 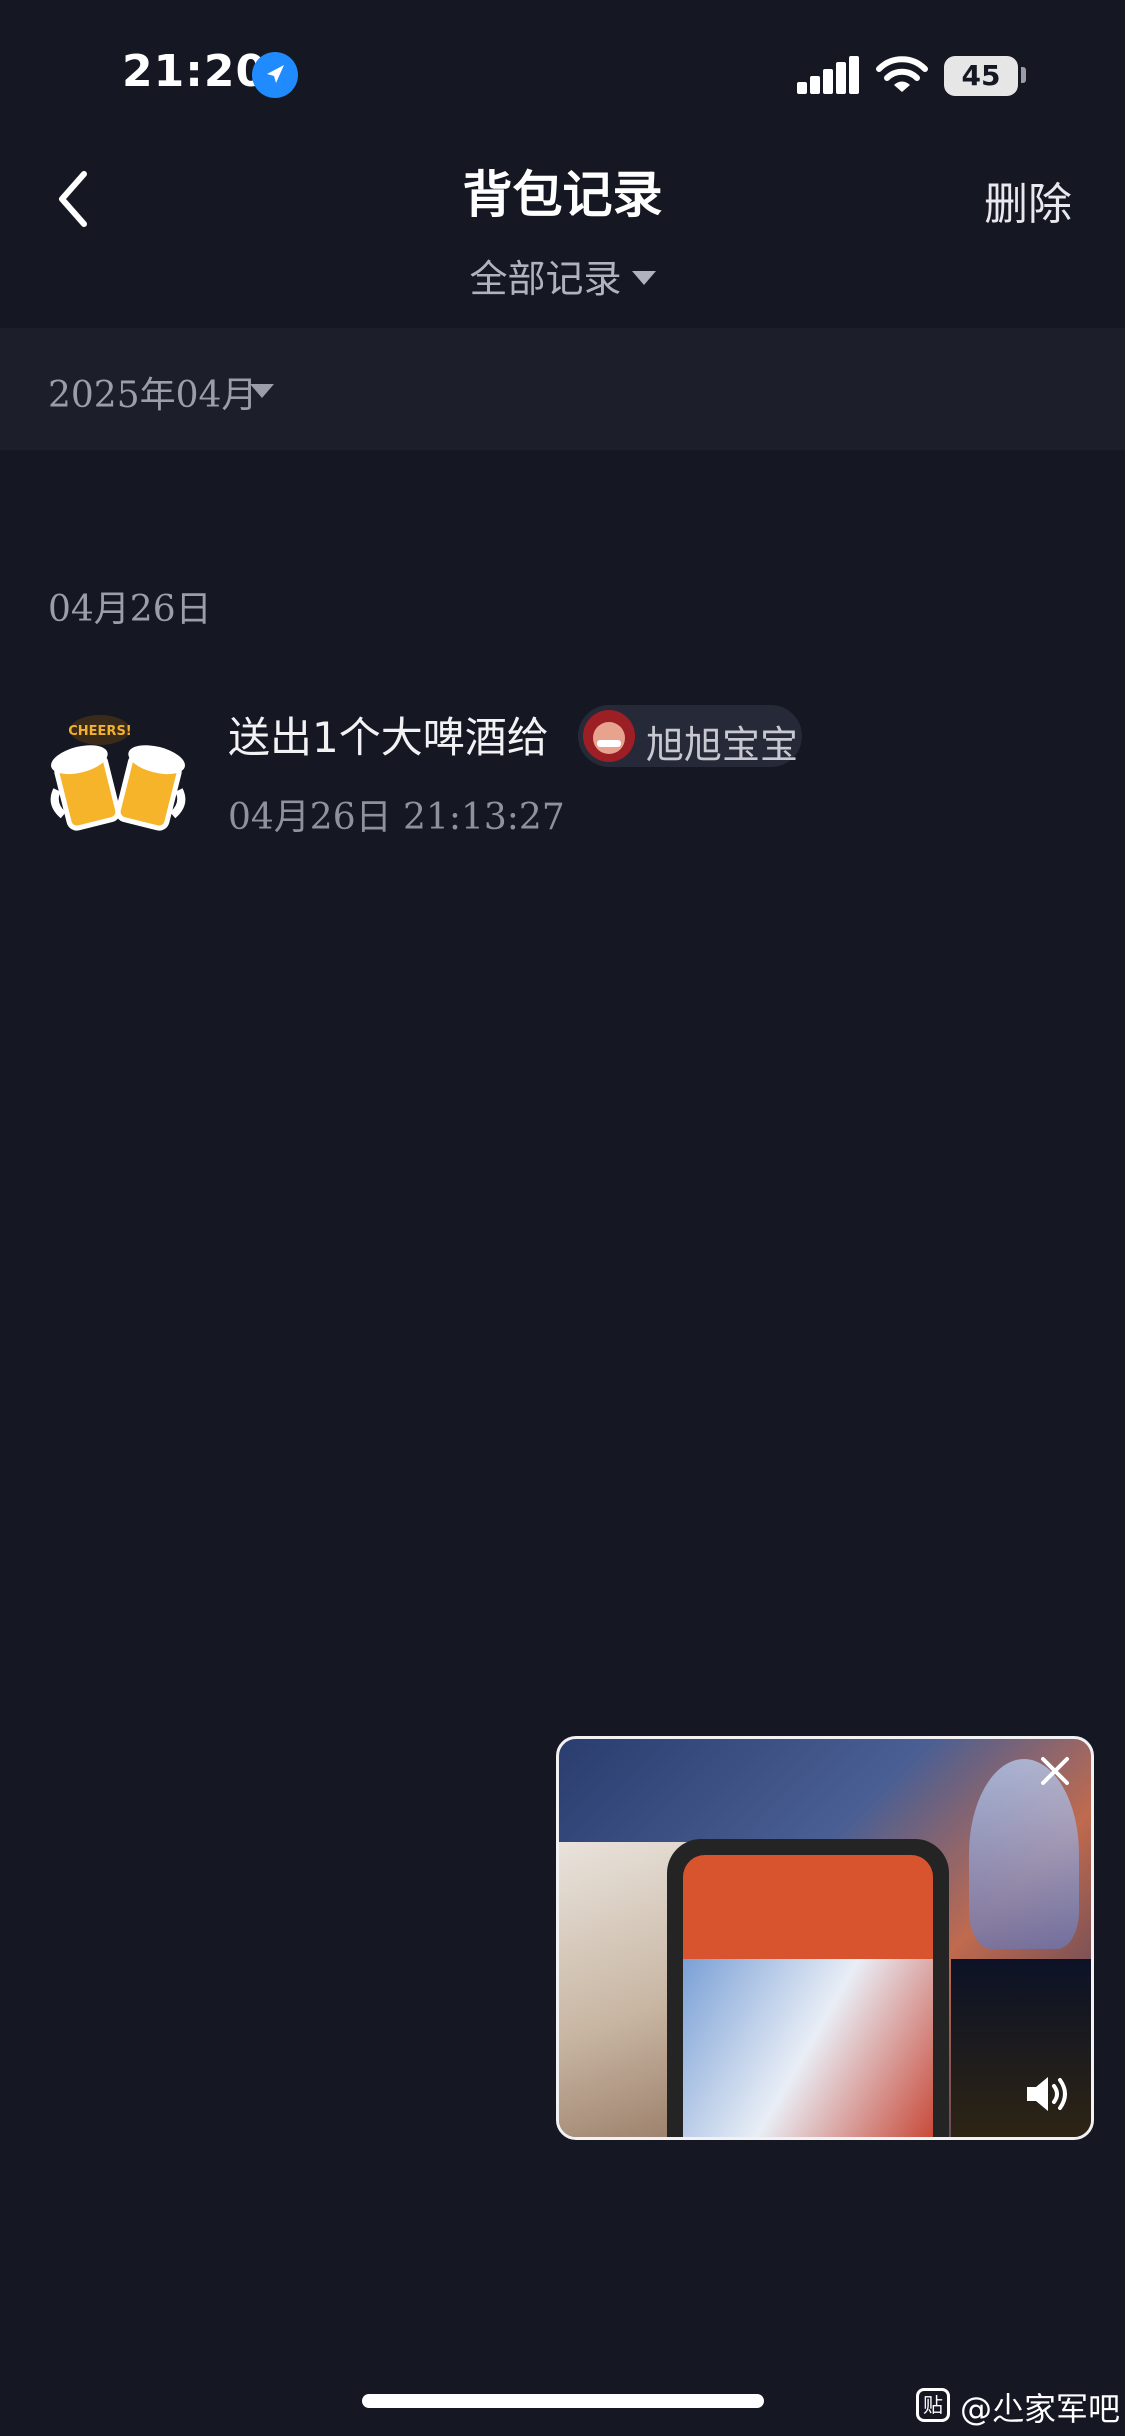 I want to click on wifi-icon, so click(x=902, y=75).